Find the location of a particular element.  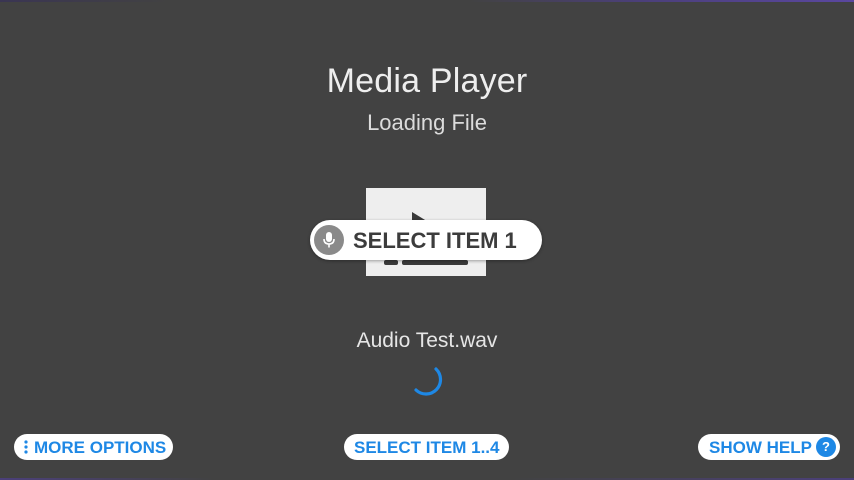

voice-command-prompt: SELECT ITEM 1 is located at coordinates (426, 240).